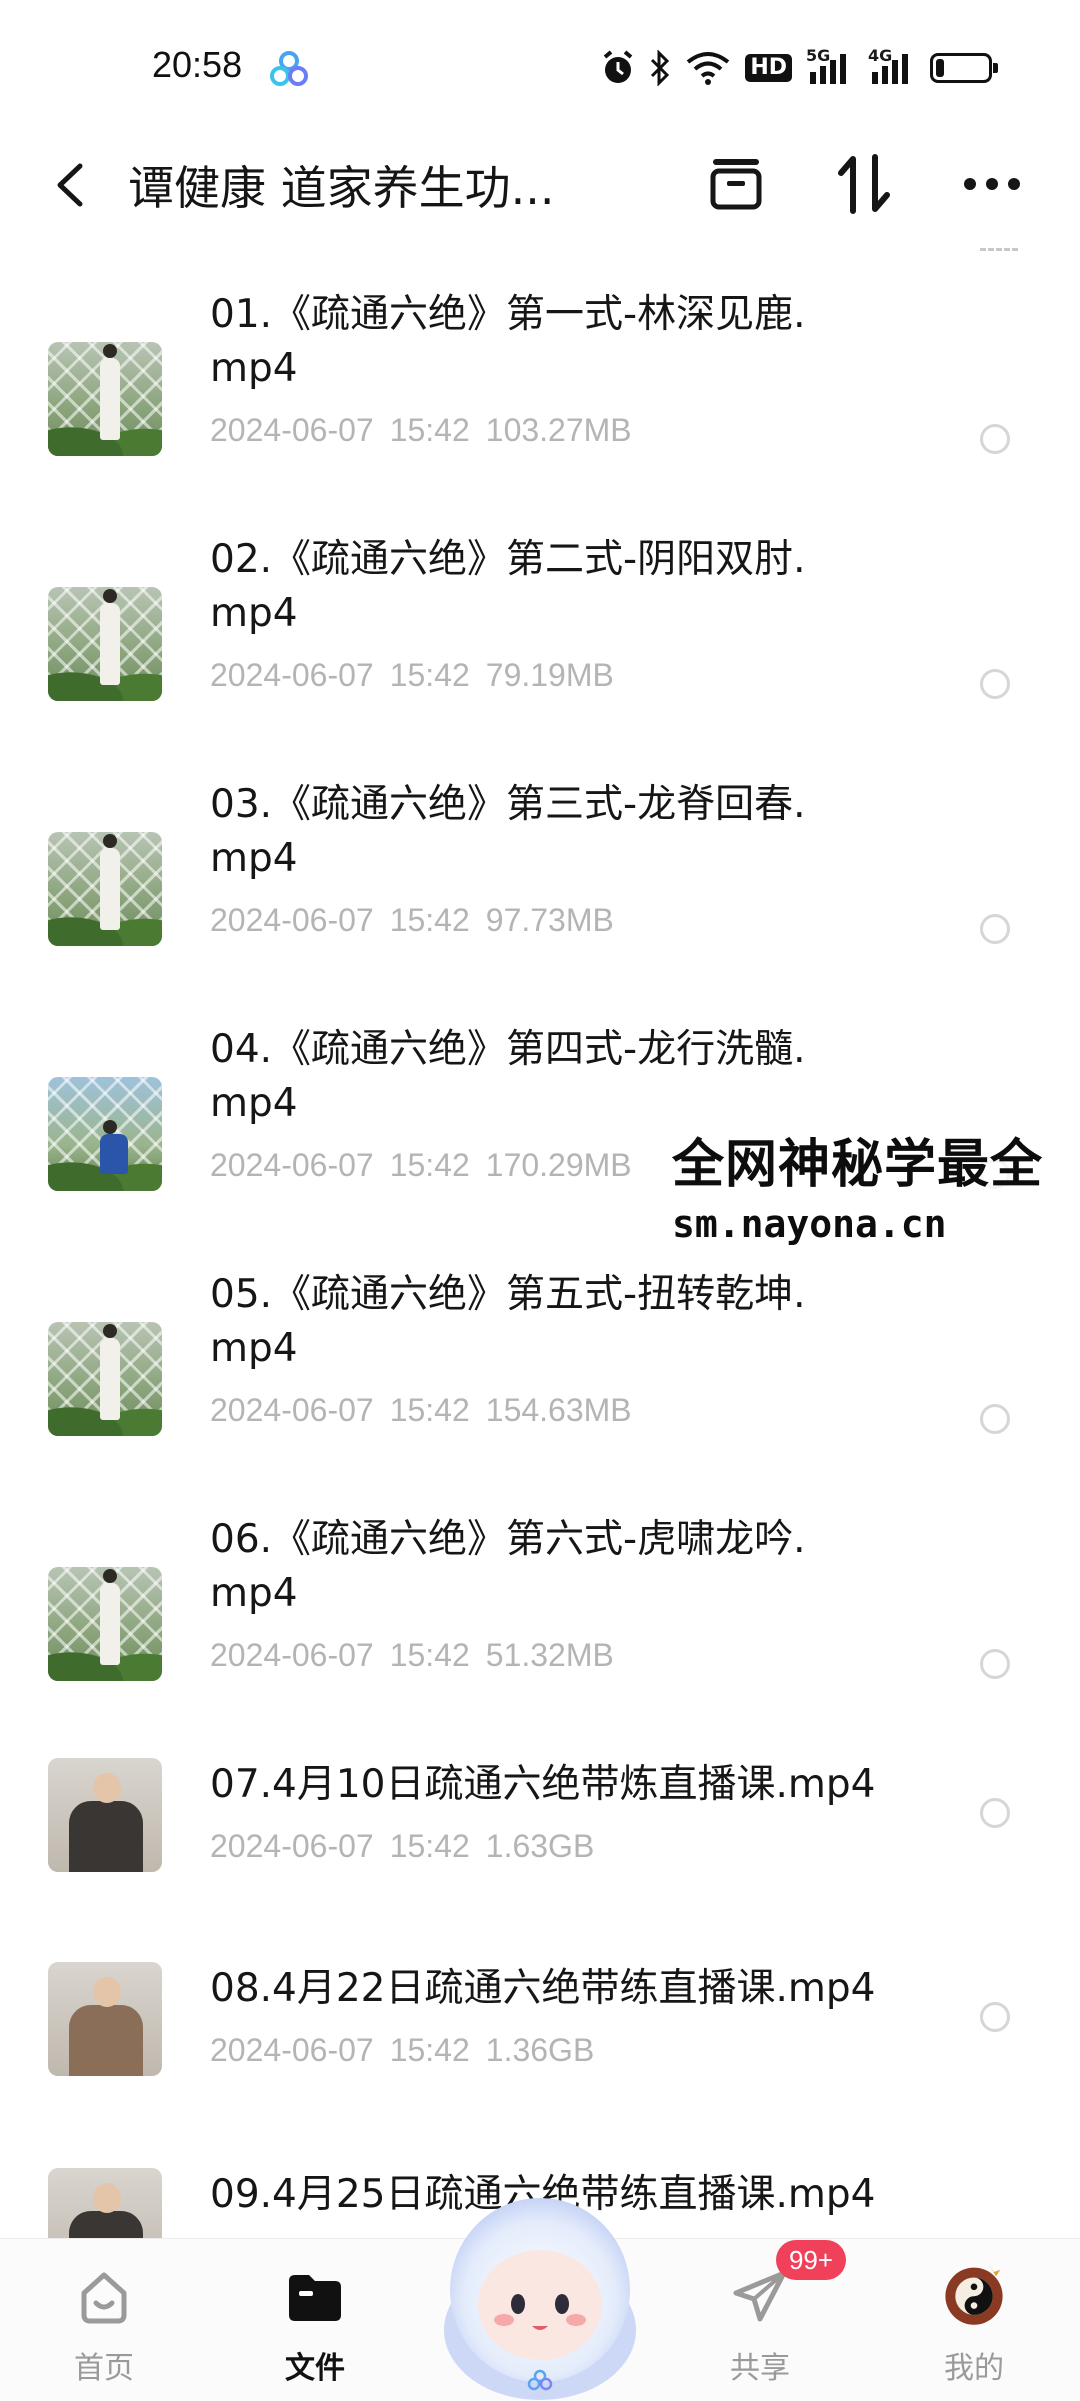  What do you see at coordinates (508, 586) in the screenshot?
I see `file-name: 02.《疏通六绝》第二式-阴阳双肘.mp4` at bounding box center [508, 586].